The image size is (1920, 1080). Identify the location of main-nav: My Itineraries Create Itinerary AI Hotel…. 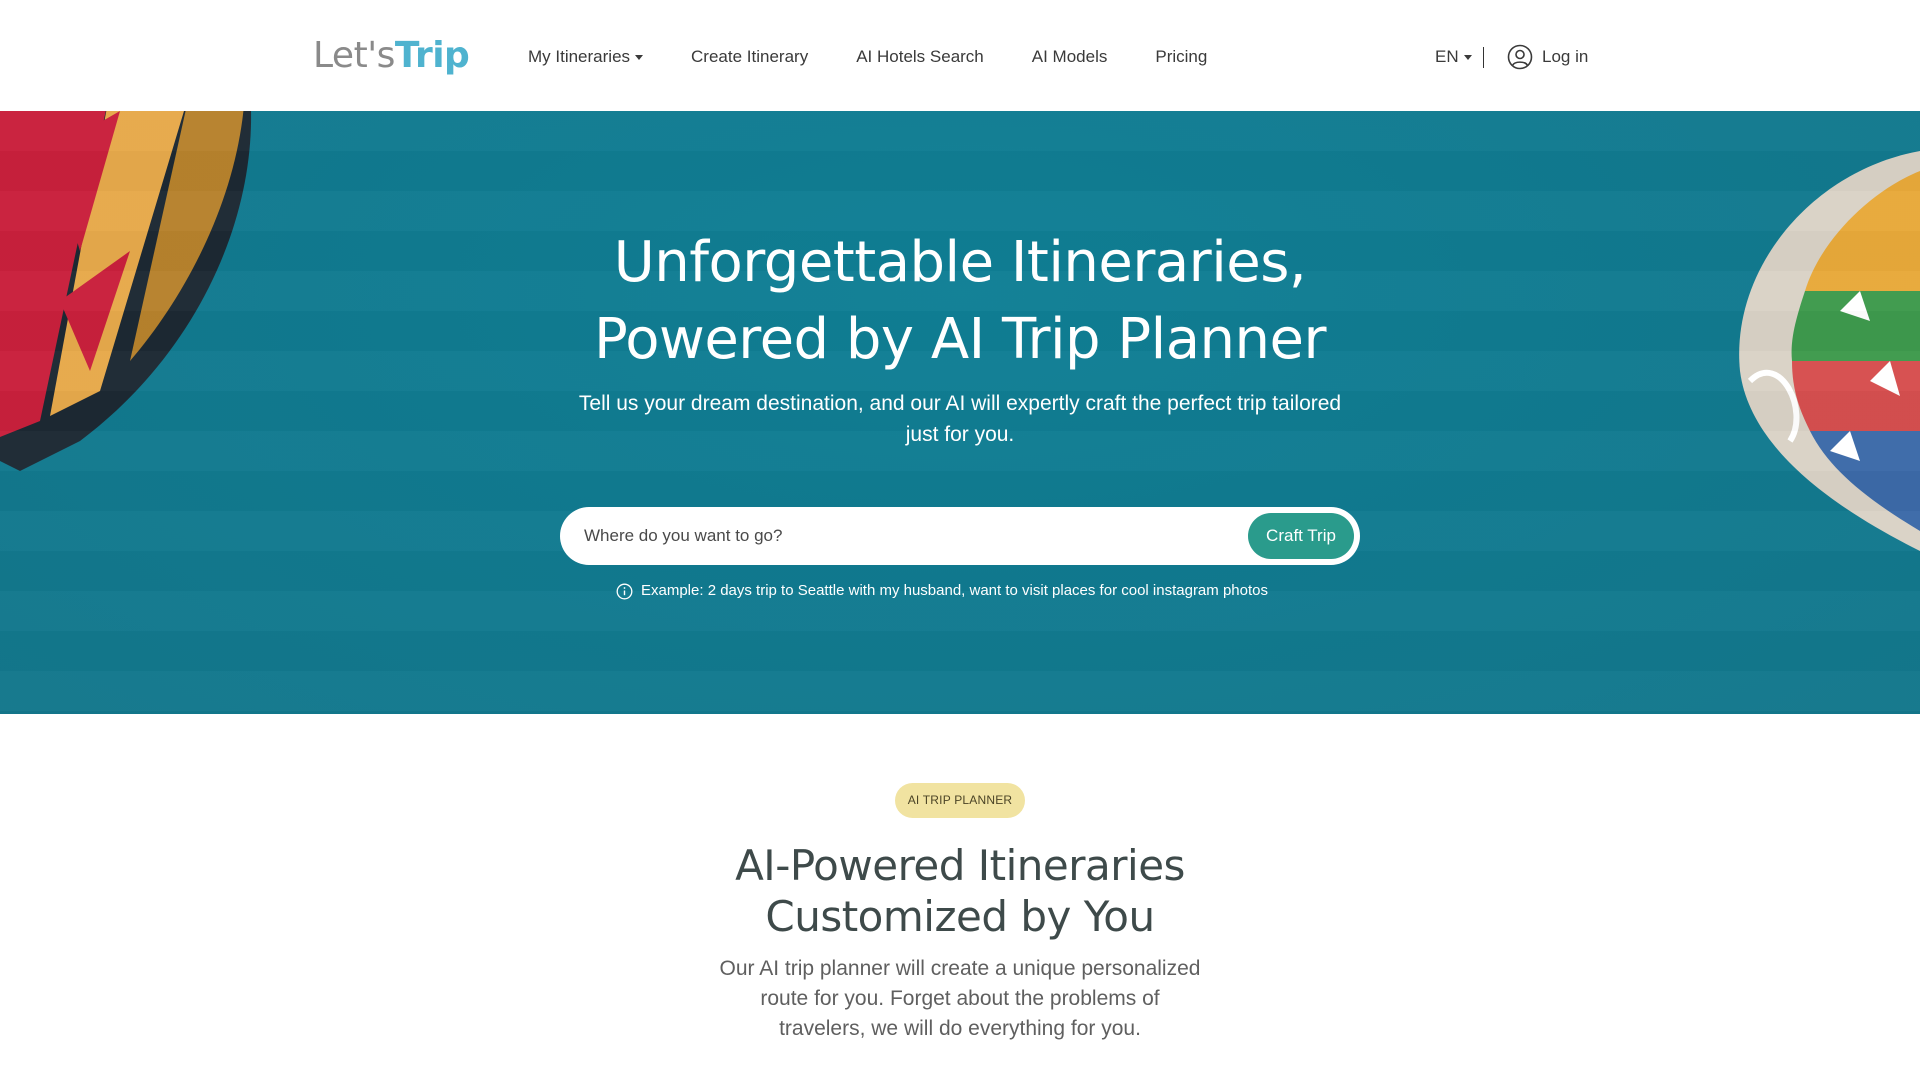
(891, 57).